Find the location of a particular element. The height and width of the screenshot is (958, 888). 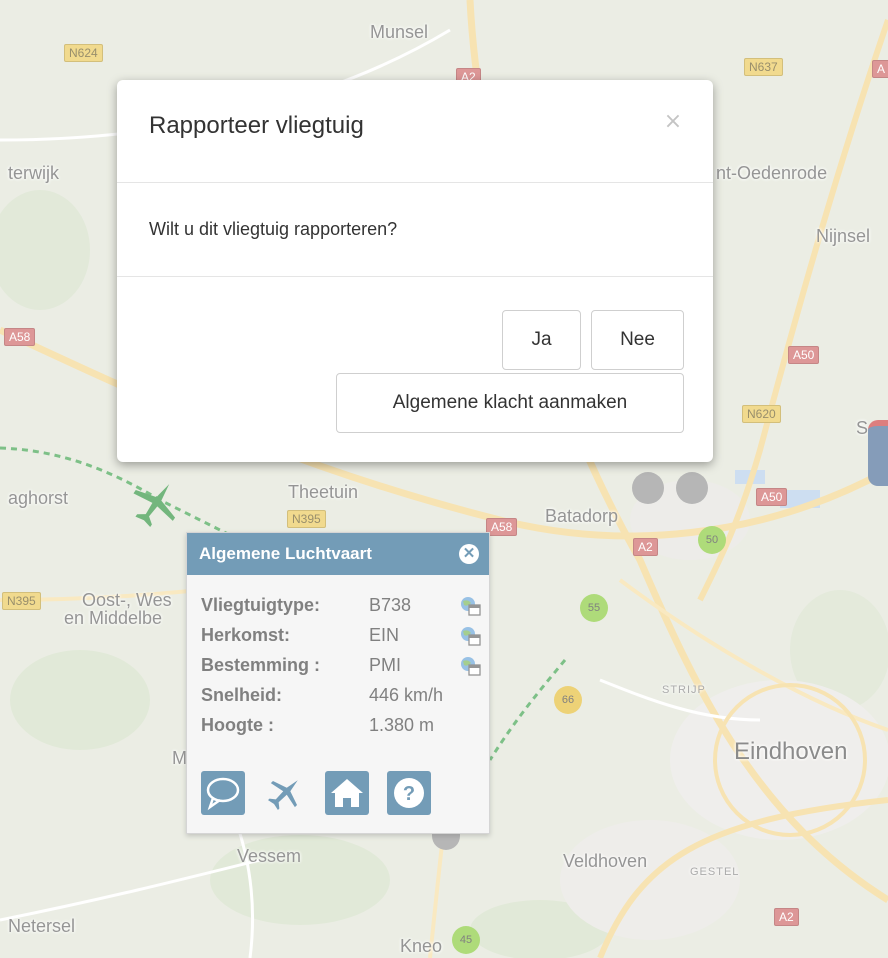

close-icon: × is located at coordinates (673, 122).